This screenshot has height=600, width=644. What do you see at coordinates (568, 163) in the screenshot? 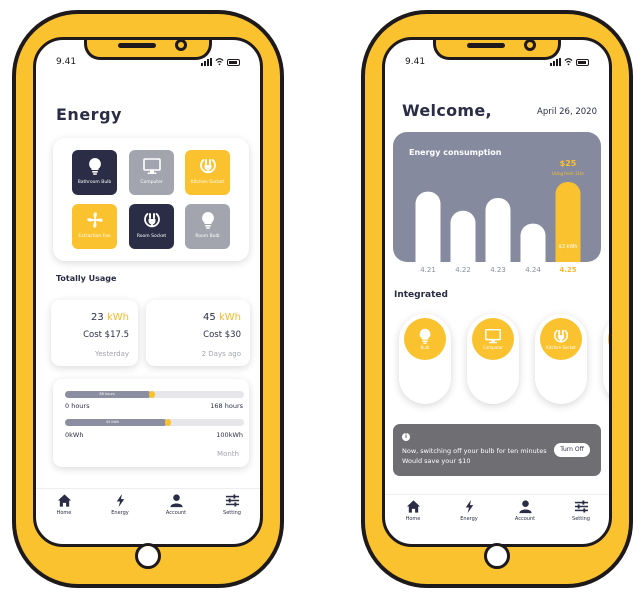
I see `chart-highlight-value: $25` at bounding box center [568, 163].